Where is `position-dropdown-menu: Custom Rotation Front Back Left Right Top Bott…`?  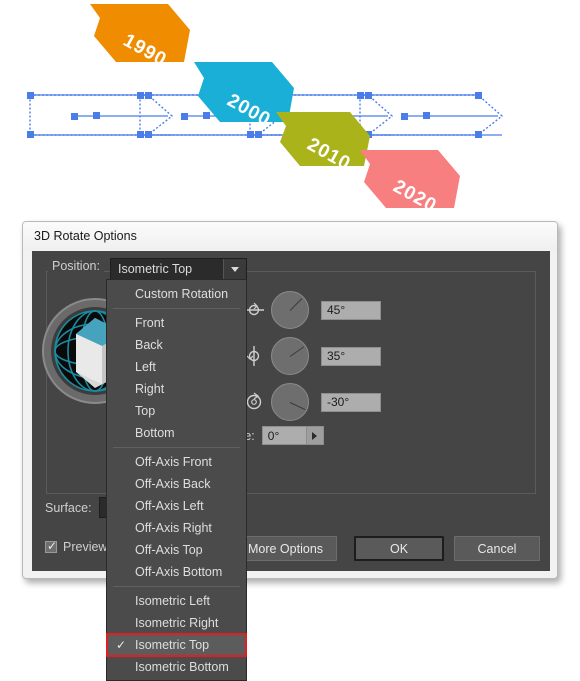 position-dropdown-menu: Custom Rotation Front Back Left Right Top Bott… is located at coordinates (176, 480).